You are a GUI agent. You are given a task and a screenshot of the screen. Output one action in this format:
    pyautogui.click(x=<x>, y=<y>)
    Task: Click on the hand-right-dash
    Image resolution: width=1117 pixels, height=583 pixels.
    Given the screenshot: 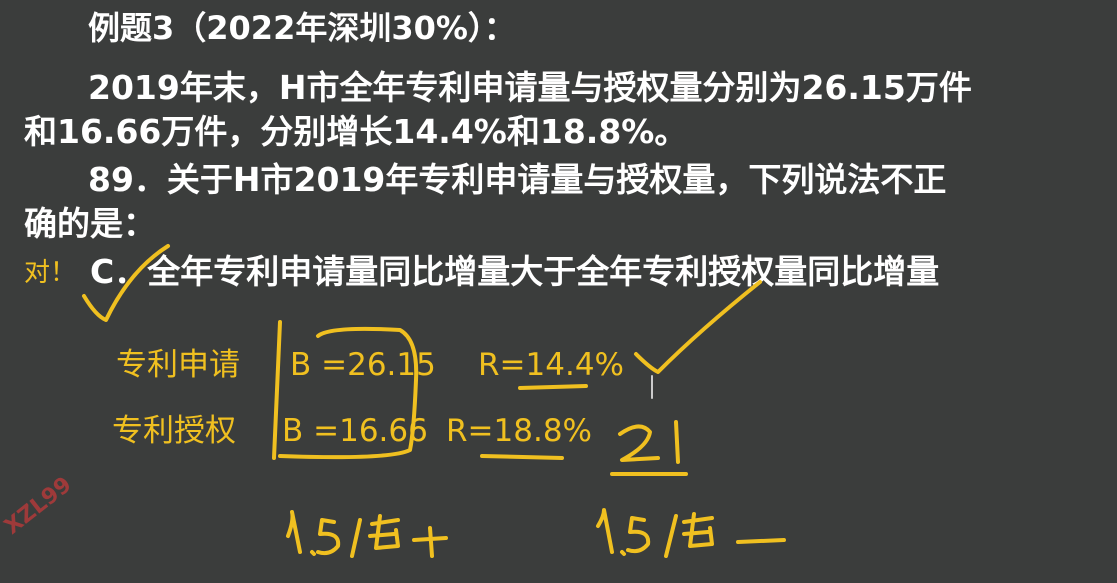 What is the action you would take?
    pyautogui.click(x=761, y=541)
    